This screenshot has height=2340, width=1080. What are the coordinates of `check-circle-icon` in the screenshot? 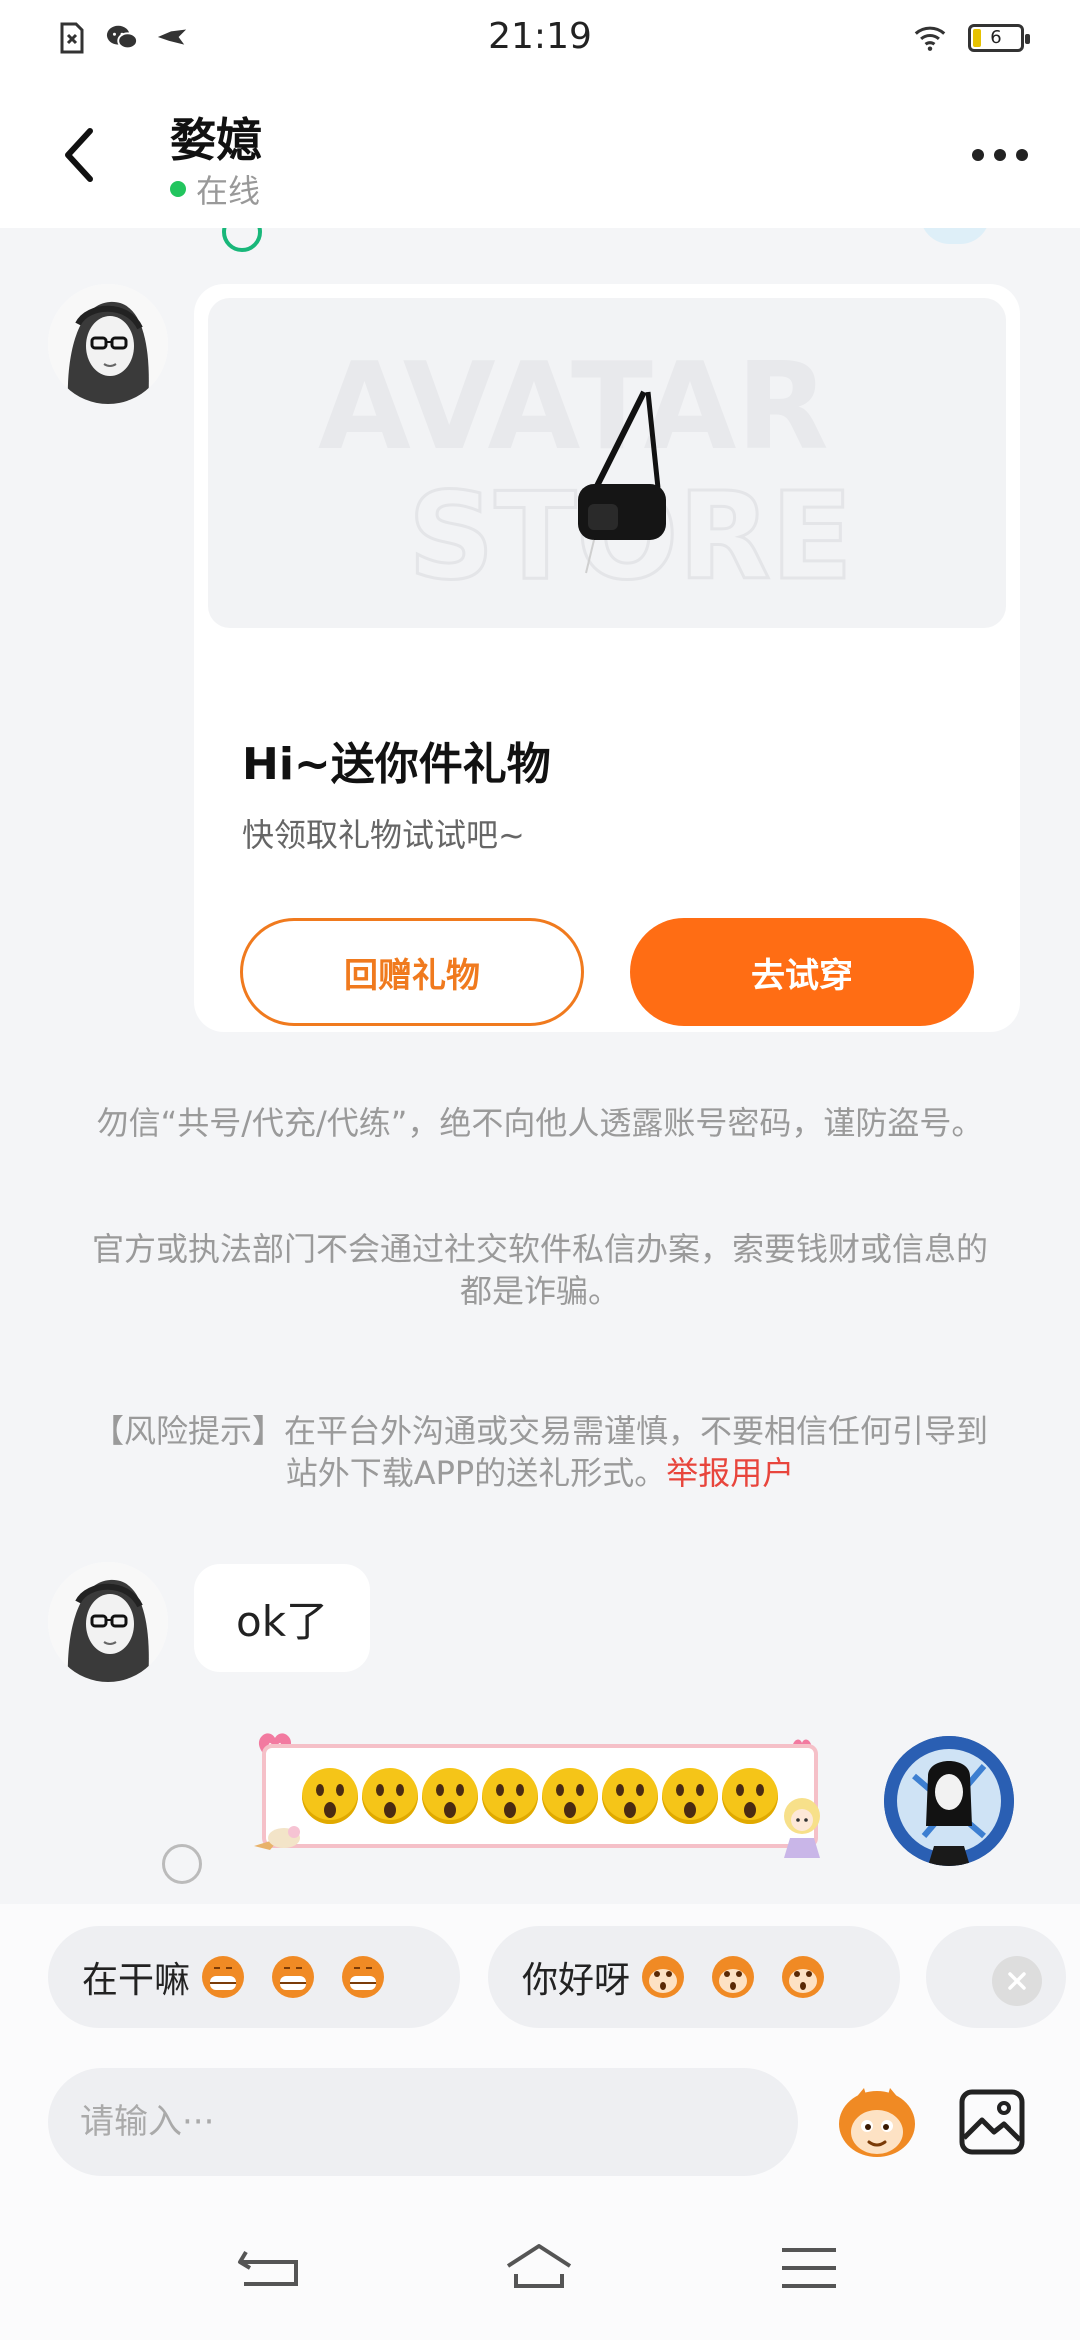 It's located at (242, 240).